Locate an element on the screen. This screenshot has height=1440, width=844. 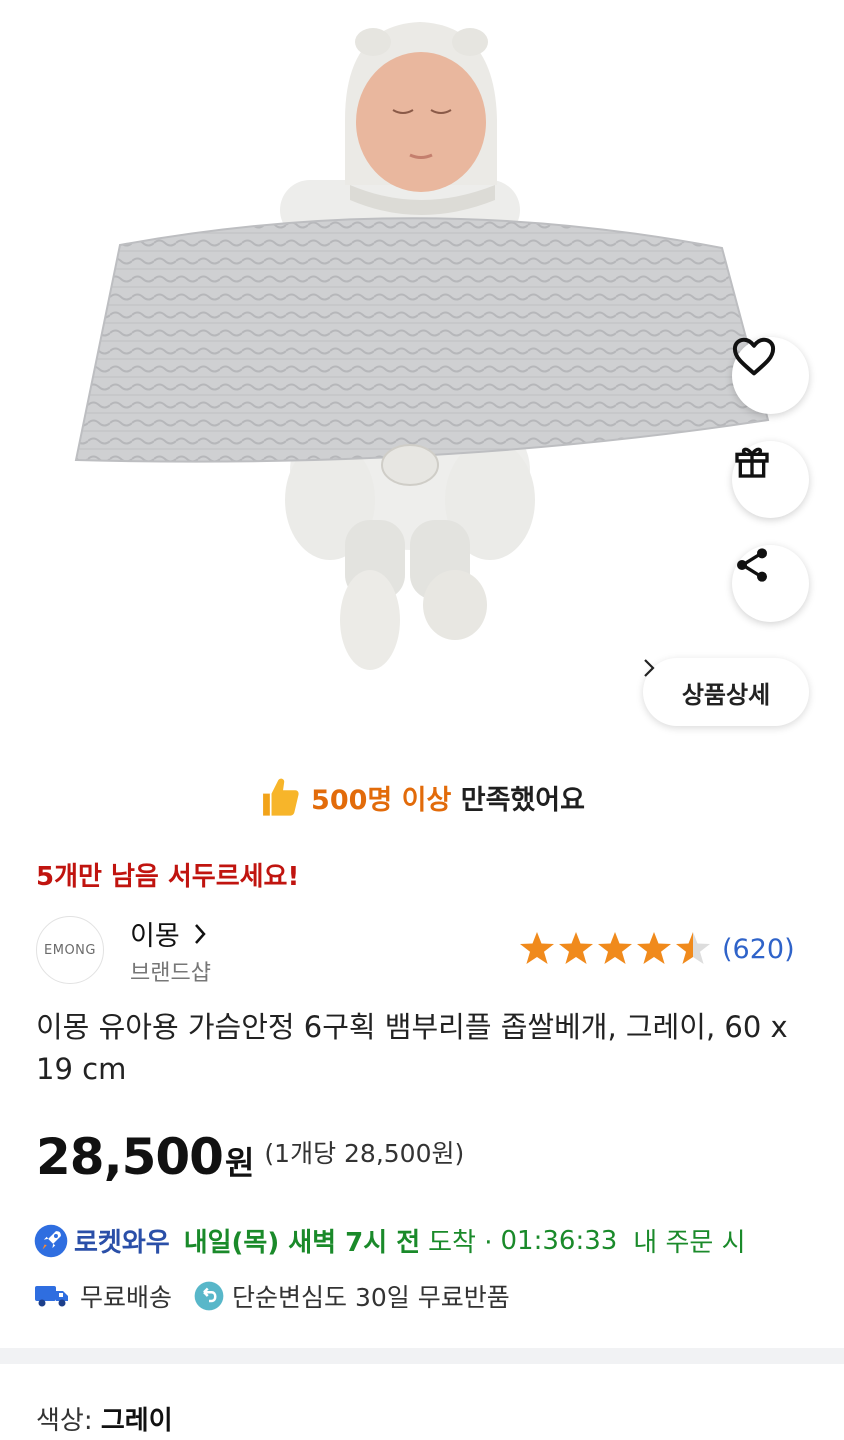
price-value: 28,500 is located at coordinates (130, 1157).